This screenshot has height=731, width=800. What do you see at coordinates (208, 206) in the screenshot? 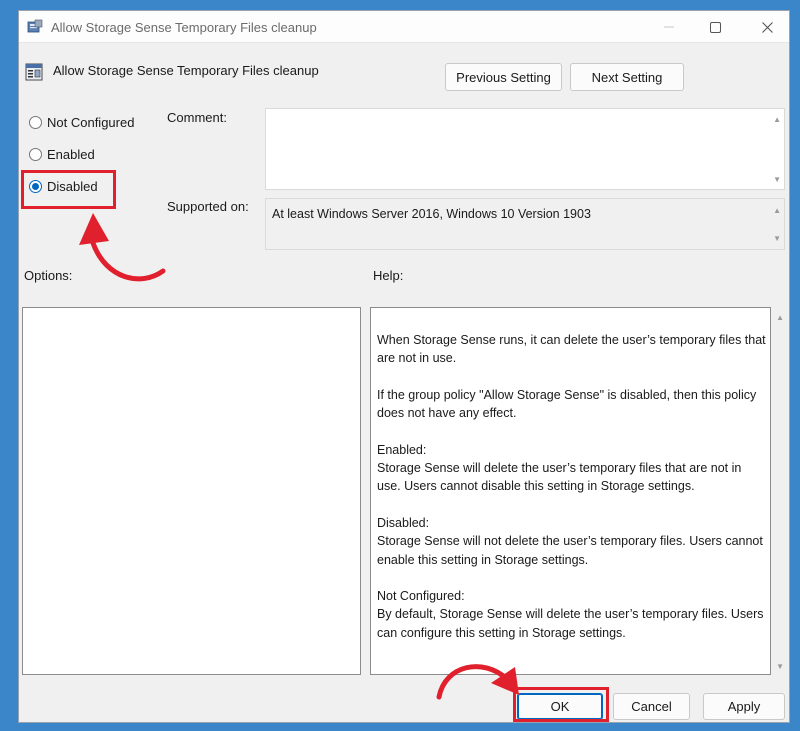
I see `supported-on-label: Supported on:` at bounding box center [208, 206].